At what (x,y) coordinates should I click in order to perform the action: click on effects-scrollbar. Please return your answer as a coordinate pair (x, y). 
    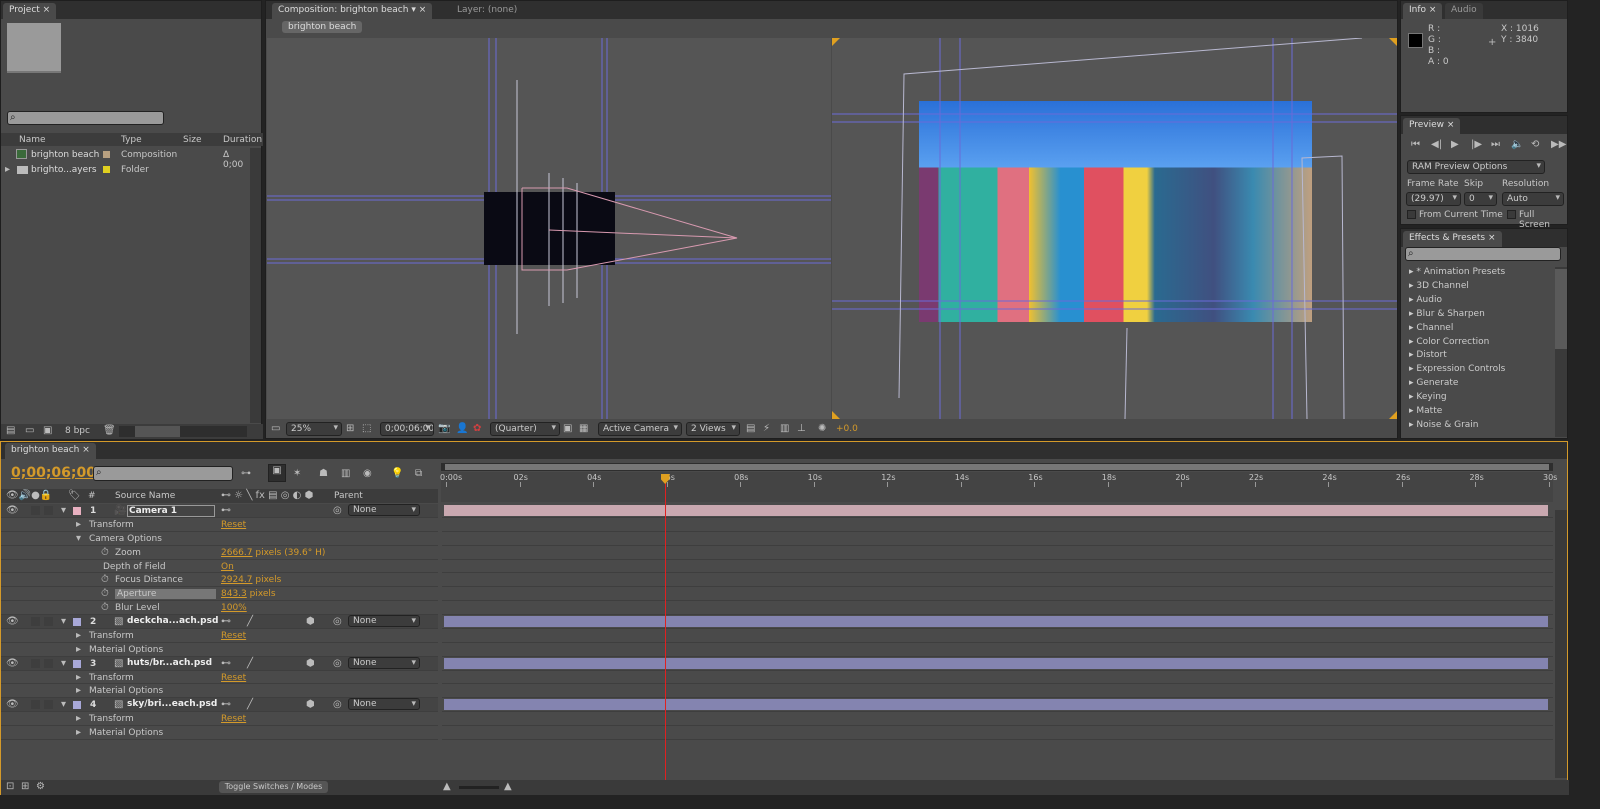
    Looking at the image, I should click on (1561, 352).